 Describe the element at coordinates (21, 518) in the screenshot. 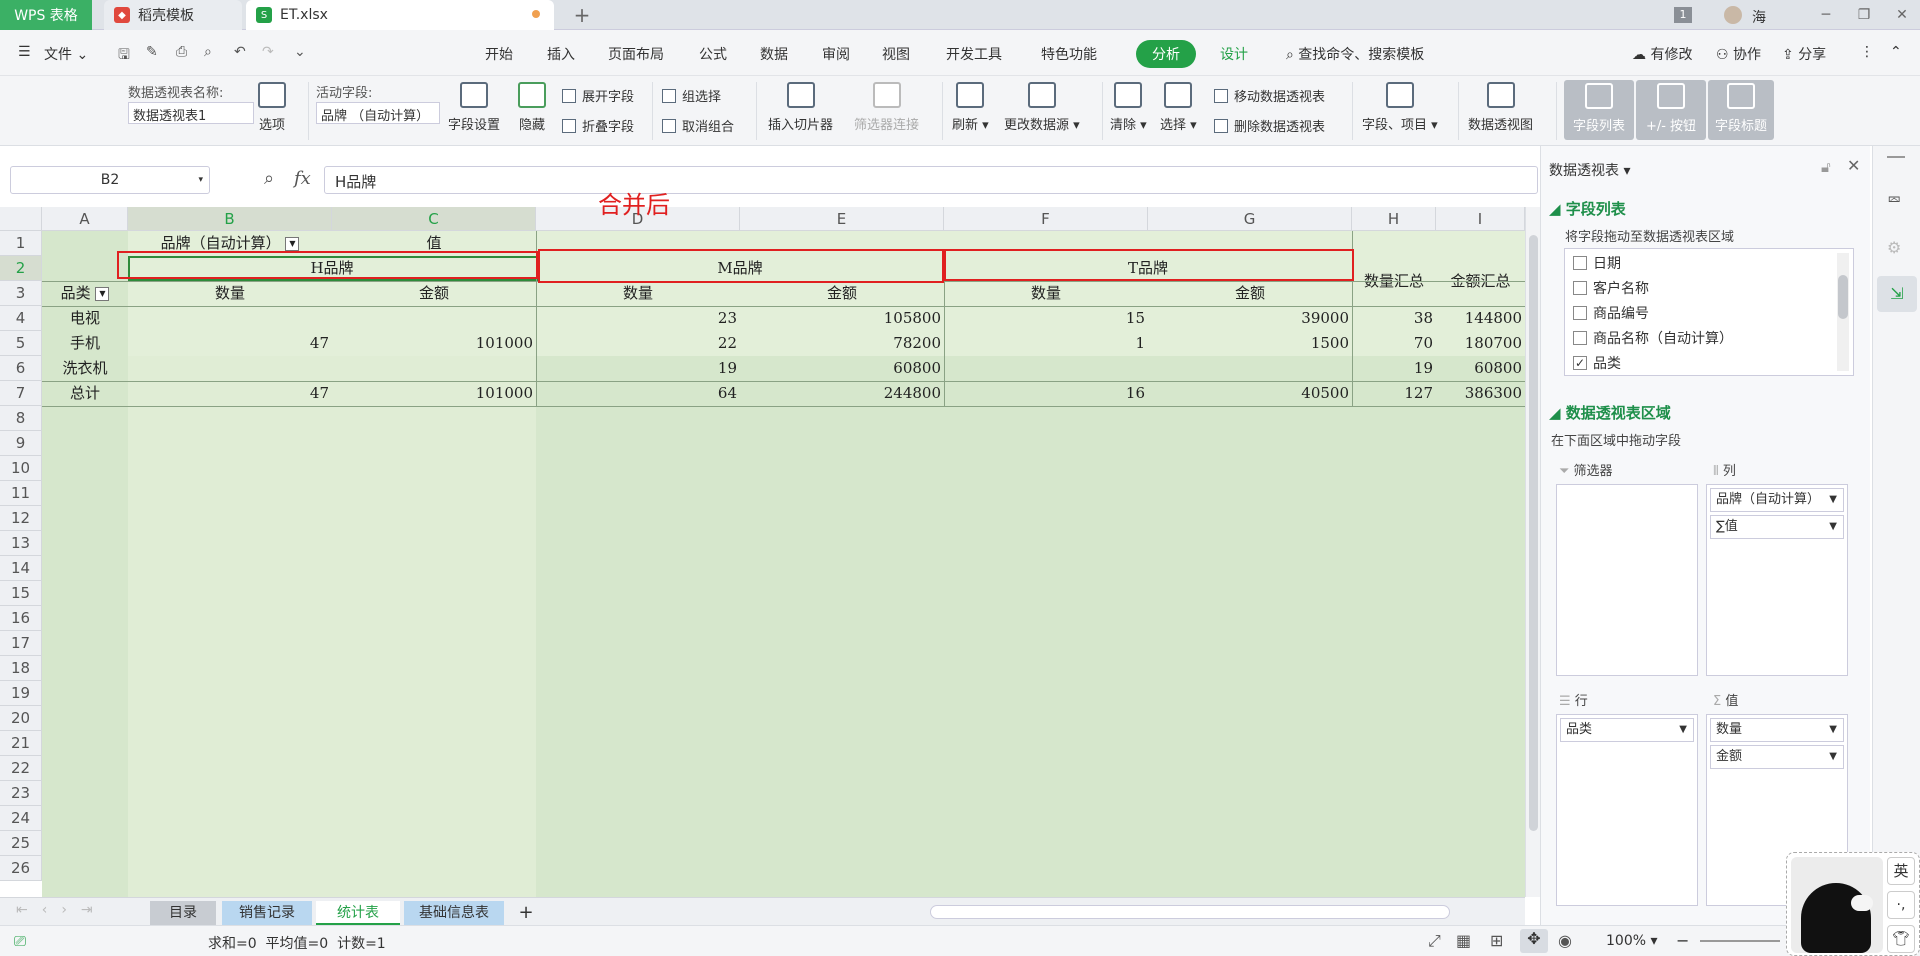

I see `row-header: 12` at that location.